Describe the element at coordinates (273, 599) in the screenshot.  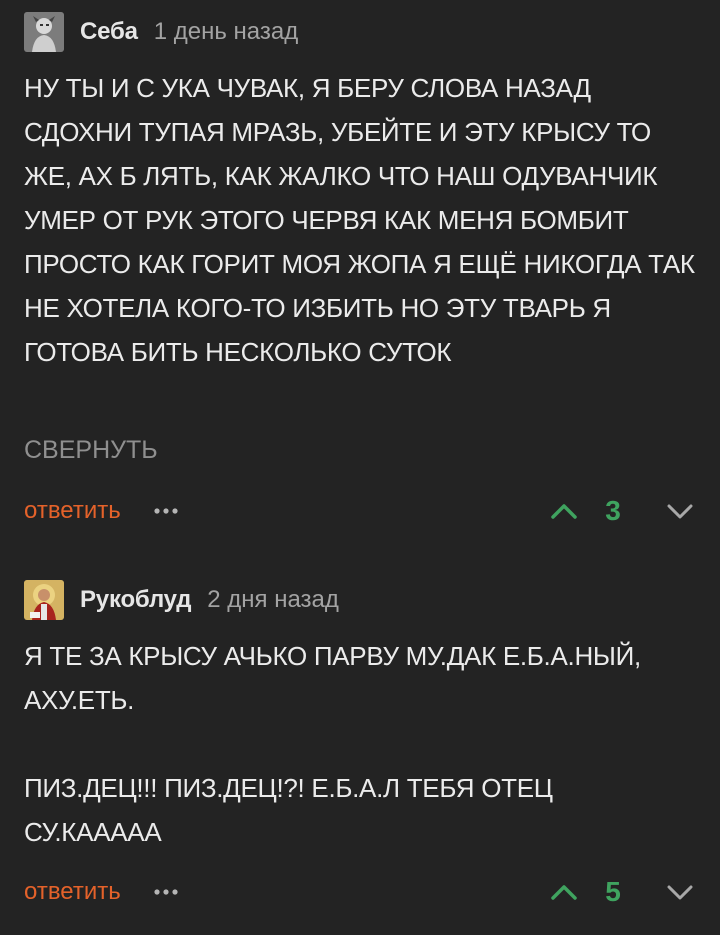
I see `timestamp: 2 дня назад` at that location.